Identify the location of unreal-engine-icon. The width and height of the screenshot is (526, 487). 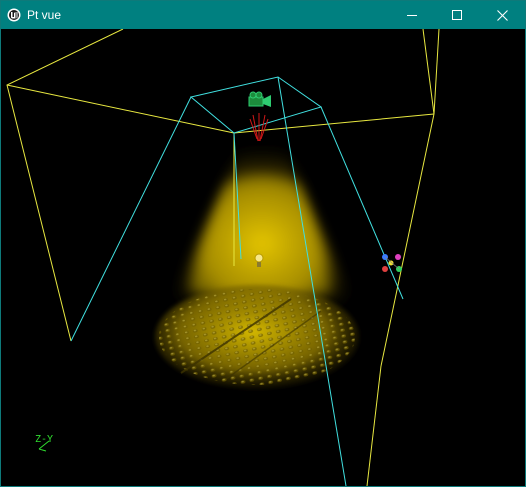
(14, 15).